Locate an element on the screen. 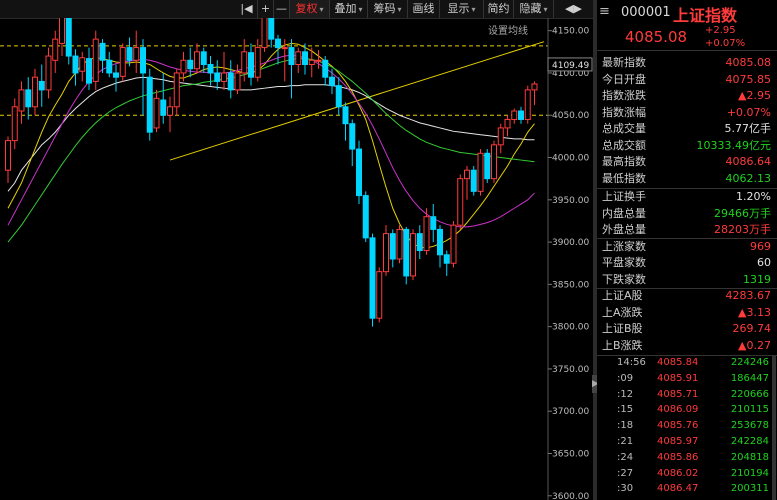  tick-price: 4085.86 is located at coordinates (678, 457).